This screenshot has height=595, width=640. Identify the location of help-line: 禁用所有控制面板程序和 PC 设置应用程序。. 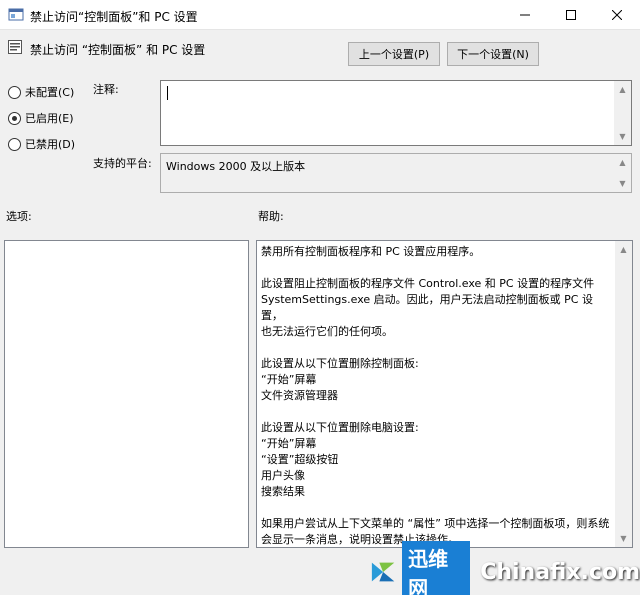
(371, 251).